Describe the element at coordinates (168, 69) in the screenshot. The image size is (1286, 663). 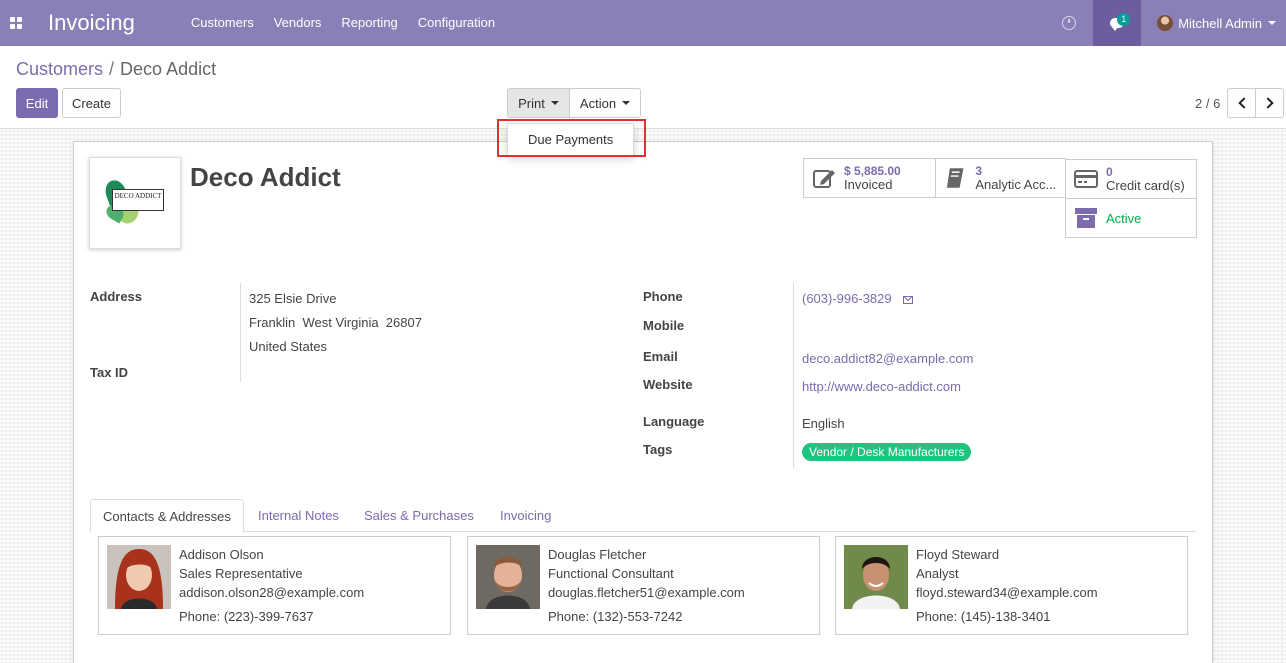
I see `breadcrumb-current: Deco Addict` at that location.